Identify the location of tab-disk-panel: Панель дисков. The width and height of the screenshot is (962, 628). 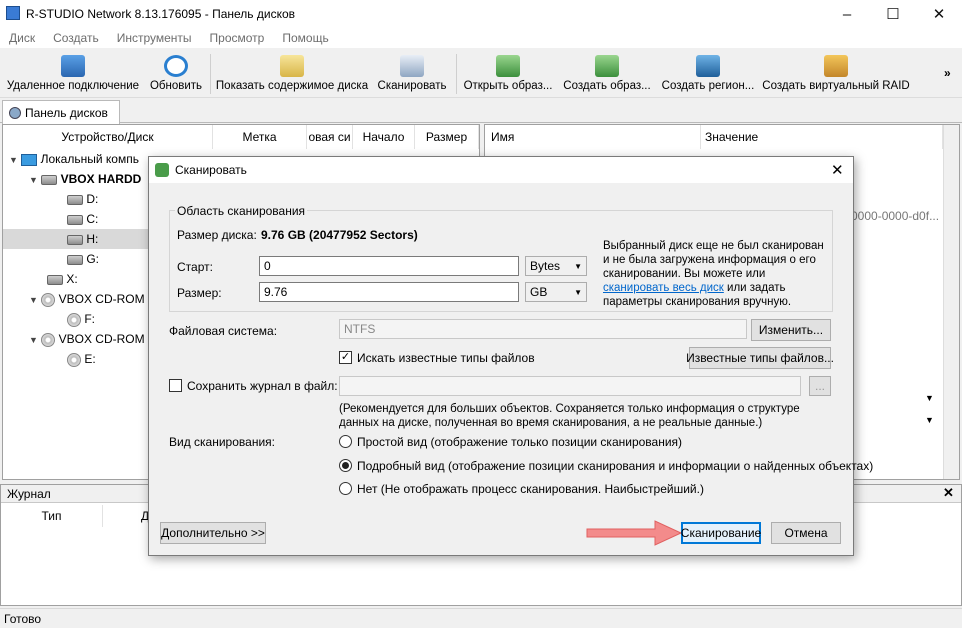
(61, 112).